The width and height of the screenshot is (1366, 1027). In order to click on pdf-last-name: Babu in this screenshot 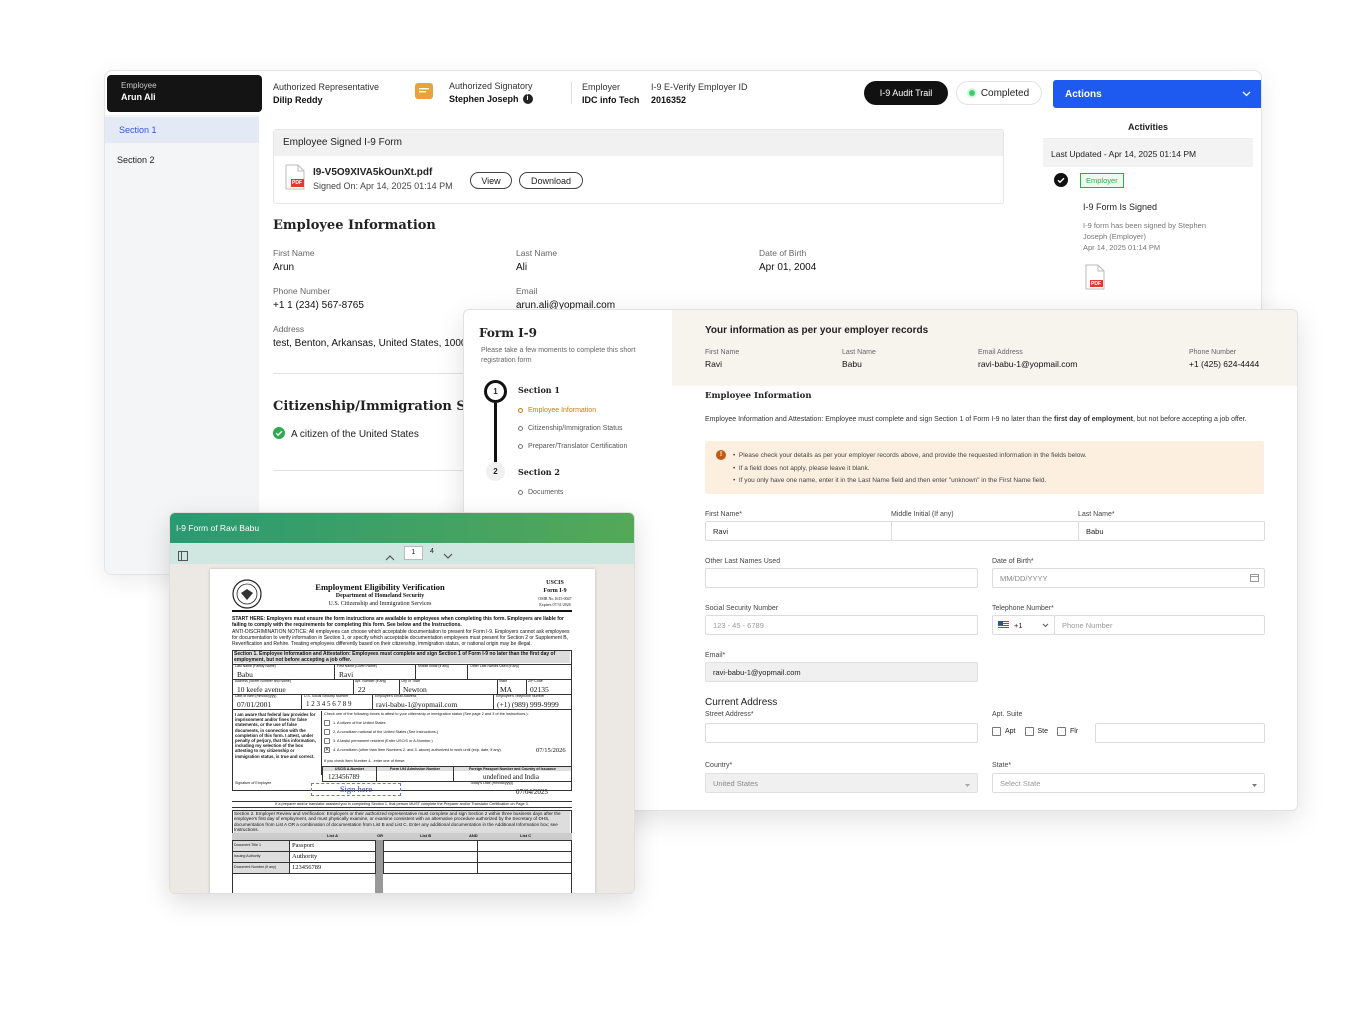, I will do `click(245, 674)`.